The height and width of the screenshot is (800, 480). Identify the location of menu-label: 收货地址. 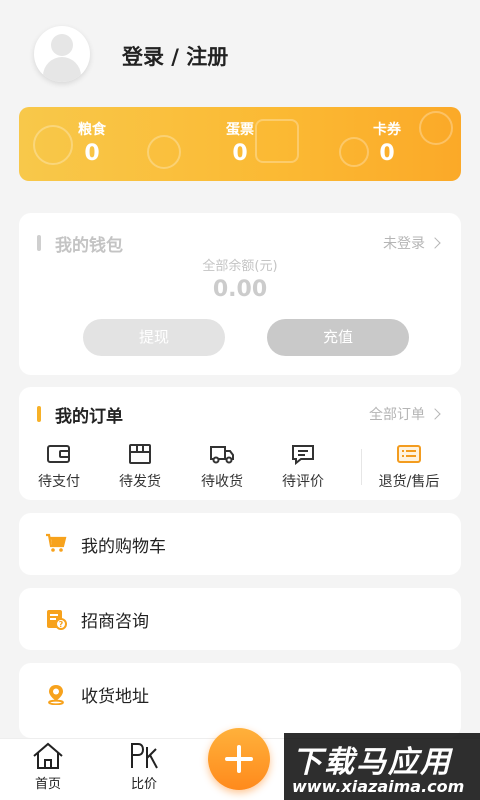
(115, 697).